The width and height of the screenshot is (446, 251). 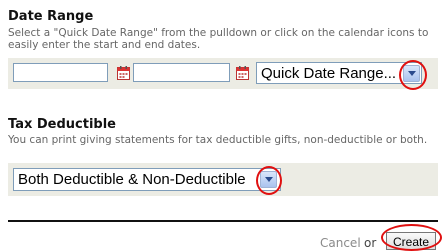 What do you see at coordinates (340, 243) in the screenshot?
I see `cancel-link: Cancel` at bounding box center [340, 243].